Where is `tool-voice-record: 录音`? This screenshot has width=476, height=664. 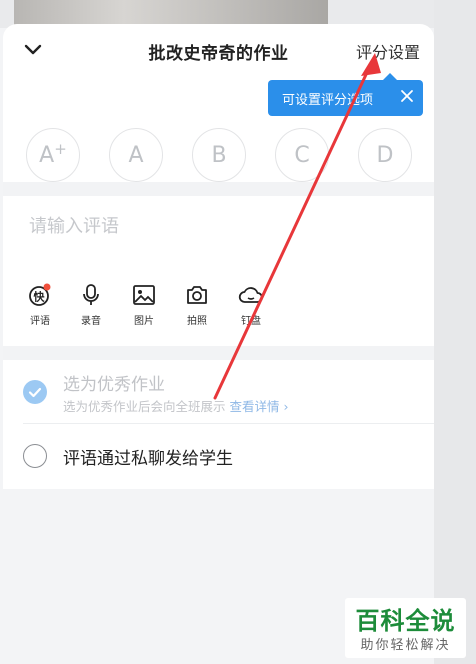 tool-voice-record: 录音 is located at coordinates (91, 305).